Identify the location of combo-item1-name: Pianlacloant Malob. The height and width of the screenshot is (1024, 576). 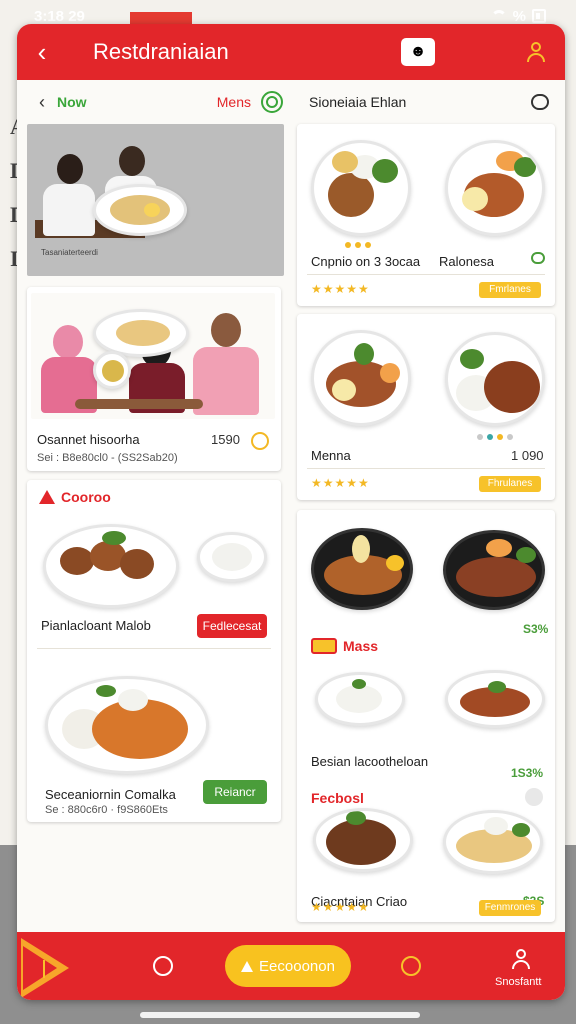
(96, 625).